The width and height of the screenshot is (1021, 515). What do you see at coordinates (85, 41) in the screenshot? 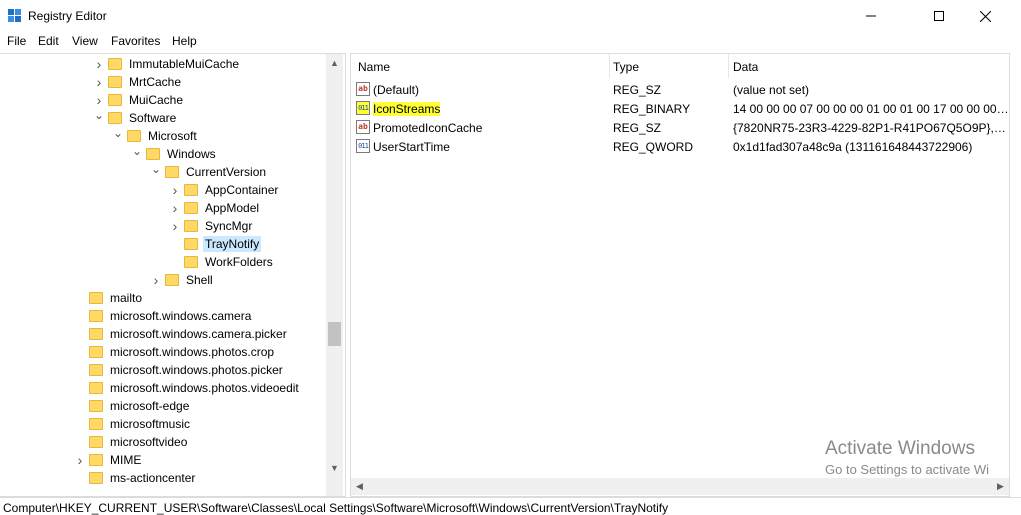
I see `menu-view: View` at bounding box center [85, 41].